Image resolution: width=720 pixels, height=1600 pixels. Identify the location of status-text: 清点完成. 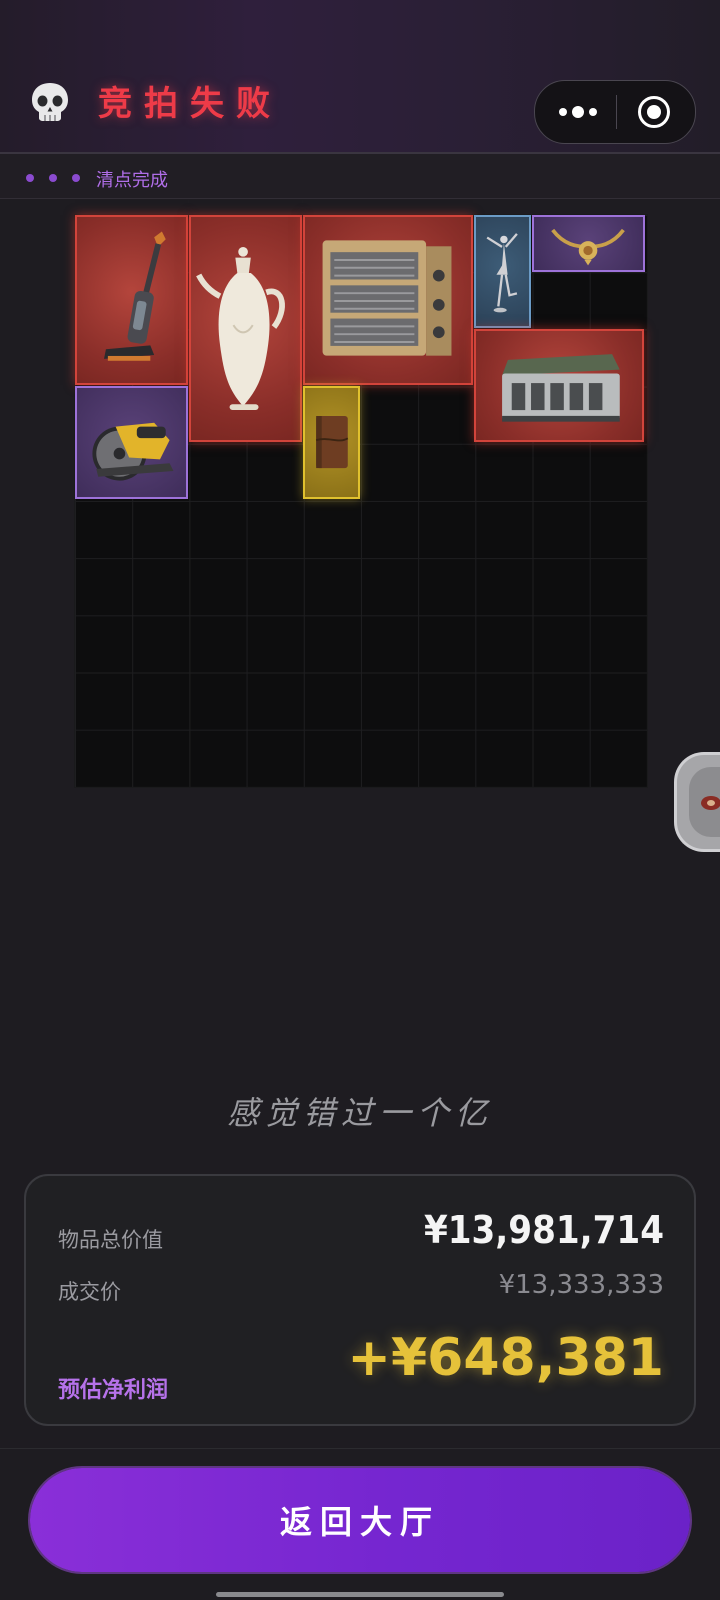
(132, 180).